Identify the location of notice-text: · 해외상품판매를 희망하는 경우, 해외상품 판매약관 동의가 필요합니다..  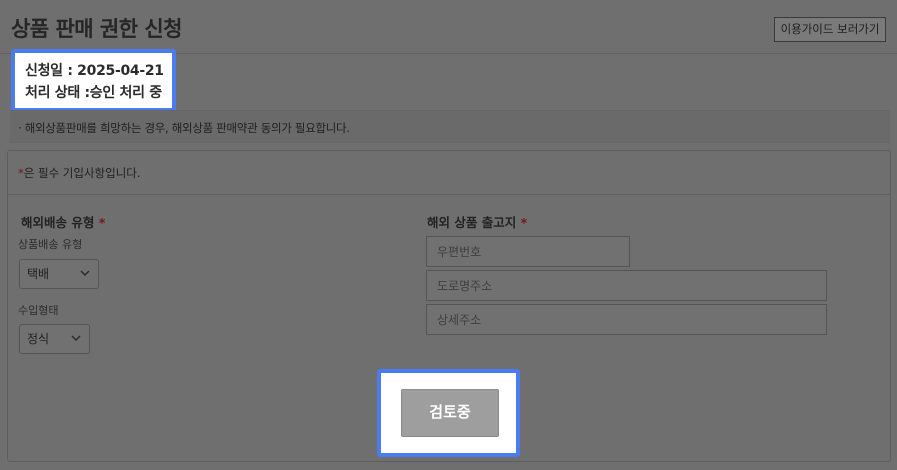
(184, 128).